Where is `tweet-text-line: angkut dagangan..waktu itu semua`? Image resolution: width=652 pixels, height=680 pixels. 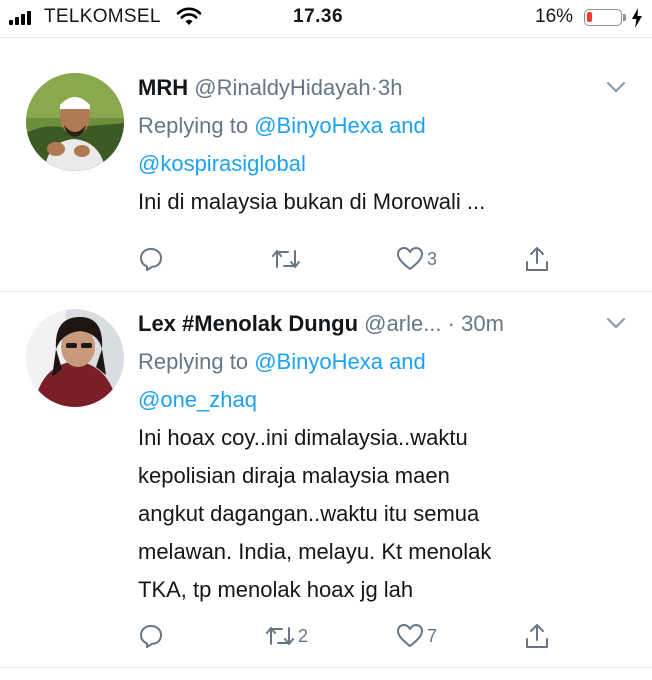
tweet-text-line: angkut dagangan..waktu itu semua is located at coordinates (309, 513).